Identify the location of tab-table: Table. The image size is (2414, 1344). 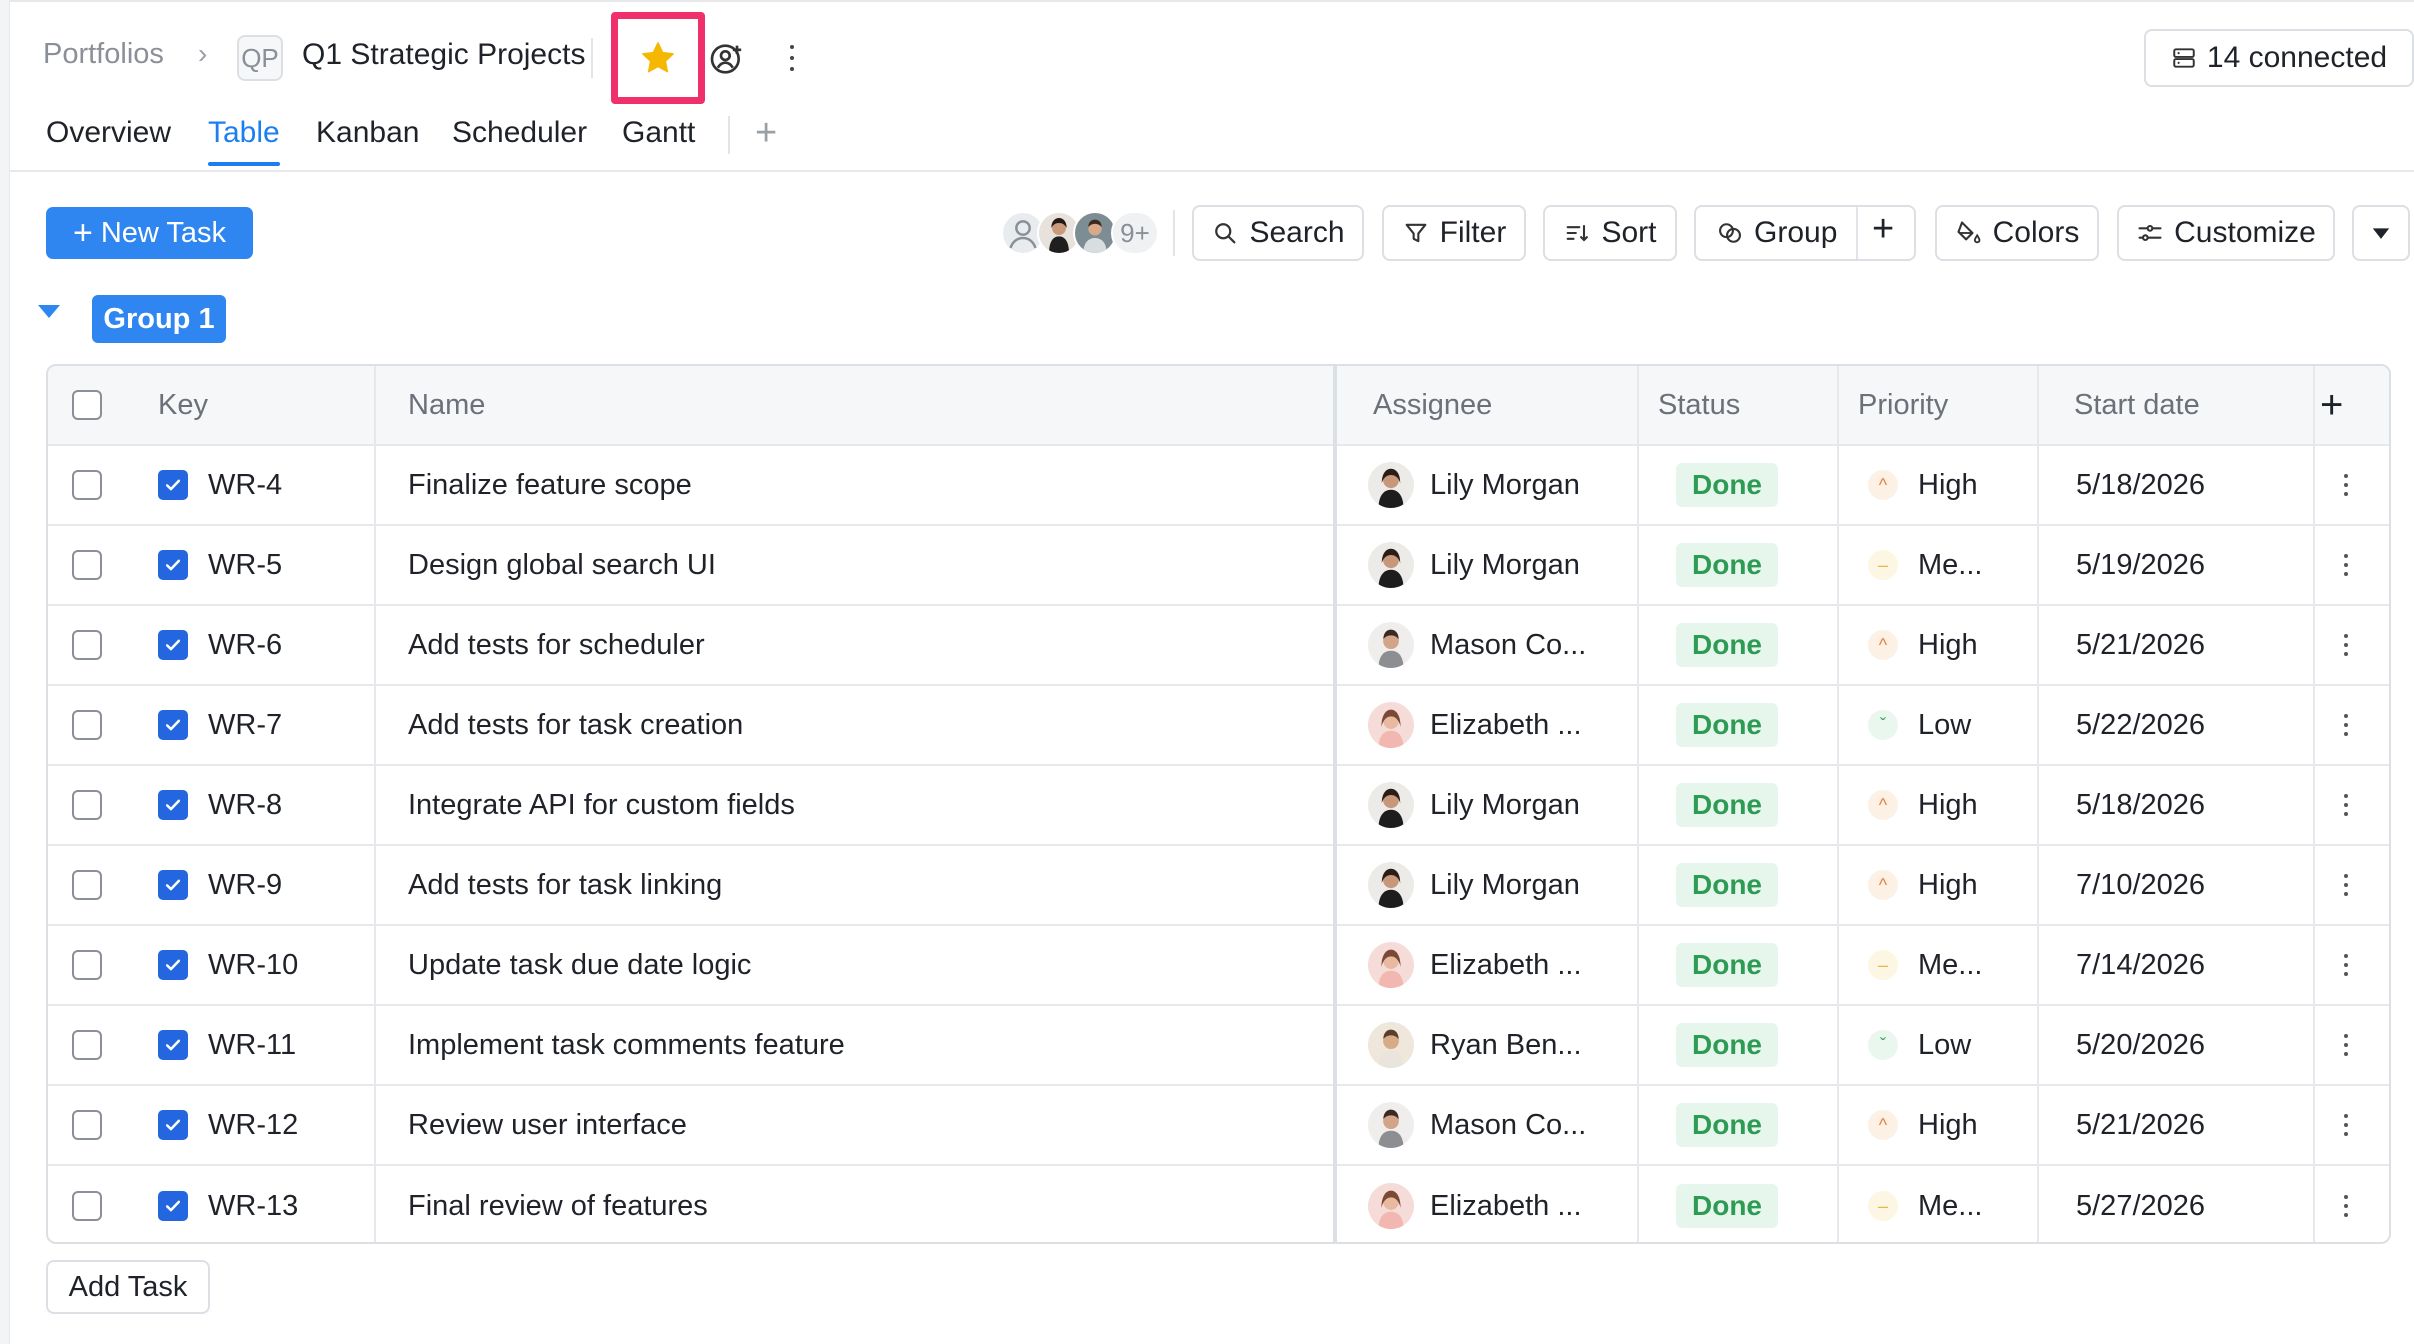
(244, 141).